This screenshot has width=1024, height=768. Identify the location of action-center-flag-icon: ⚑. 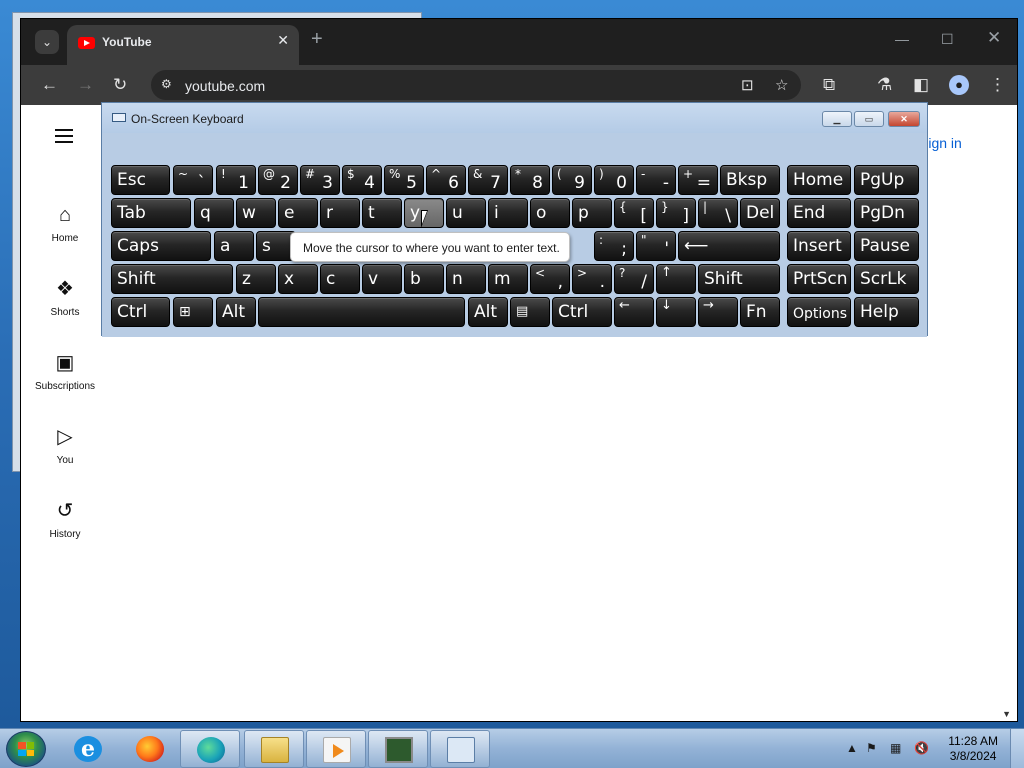
(871, 748).